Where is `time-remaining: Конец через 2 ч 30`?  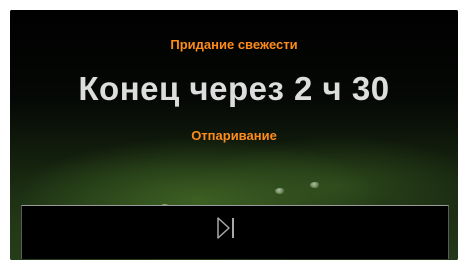 time-remaining: Конец через 2 ч 30 is located at coordinates (234, 88).